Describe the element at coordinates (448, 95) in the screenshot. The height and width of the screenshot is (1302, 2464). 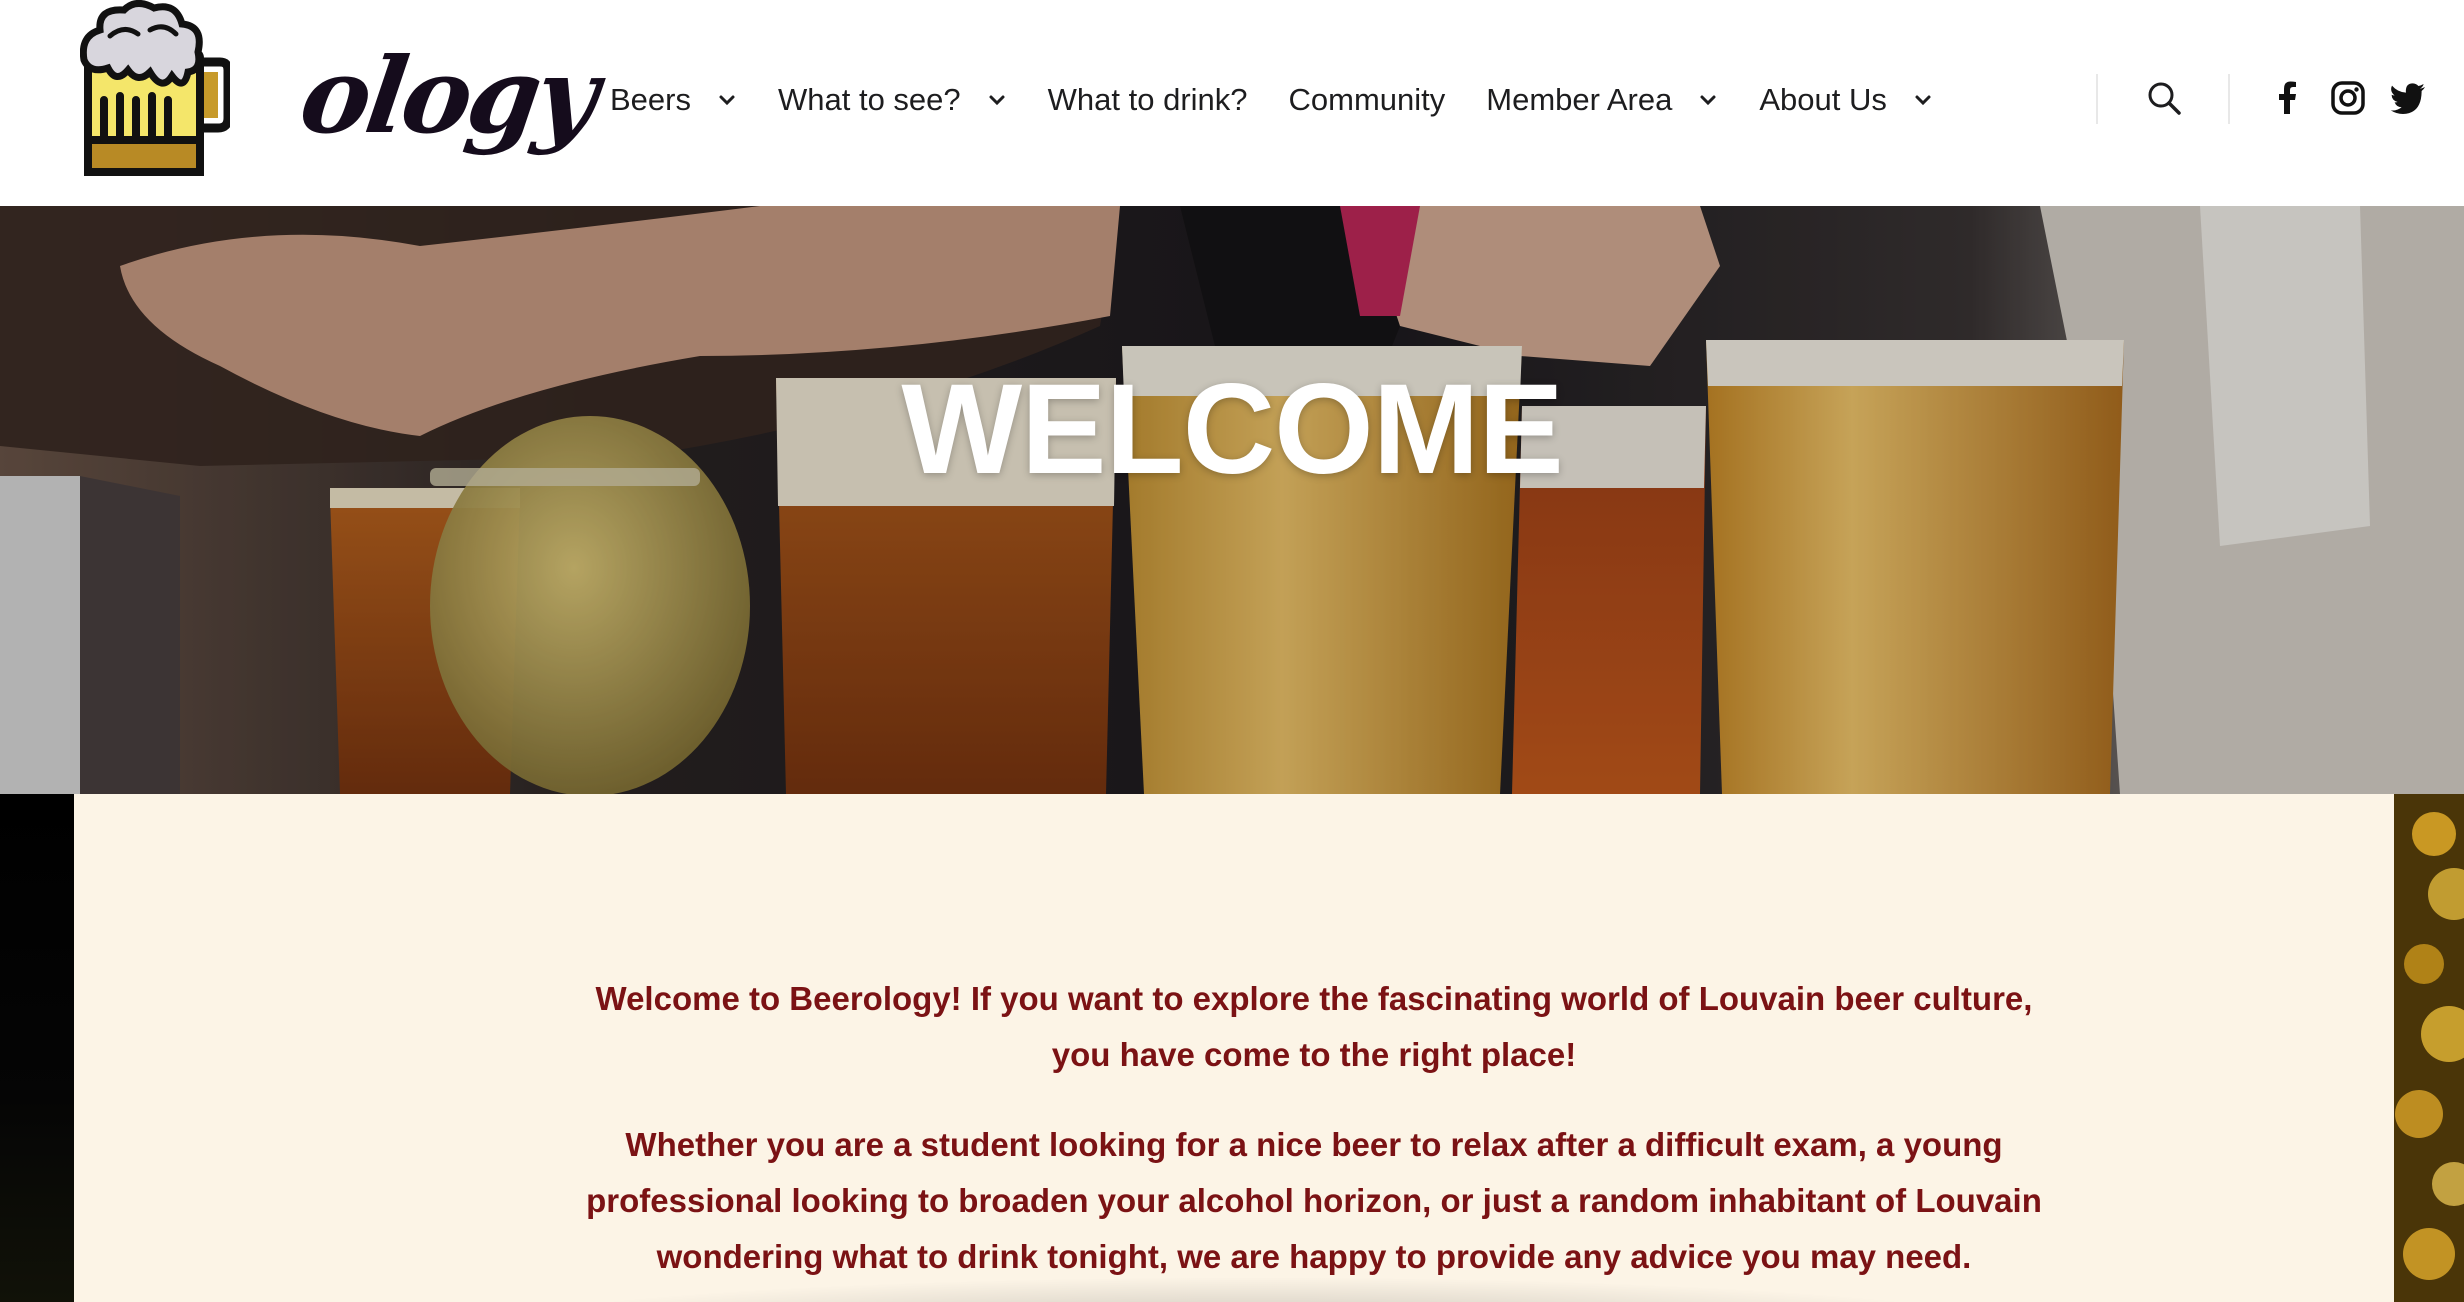
I see `logo-wordmark: ology` at that location.